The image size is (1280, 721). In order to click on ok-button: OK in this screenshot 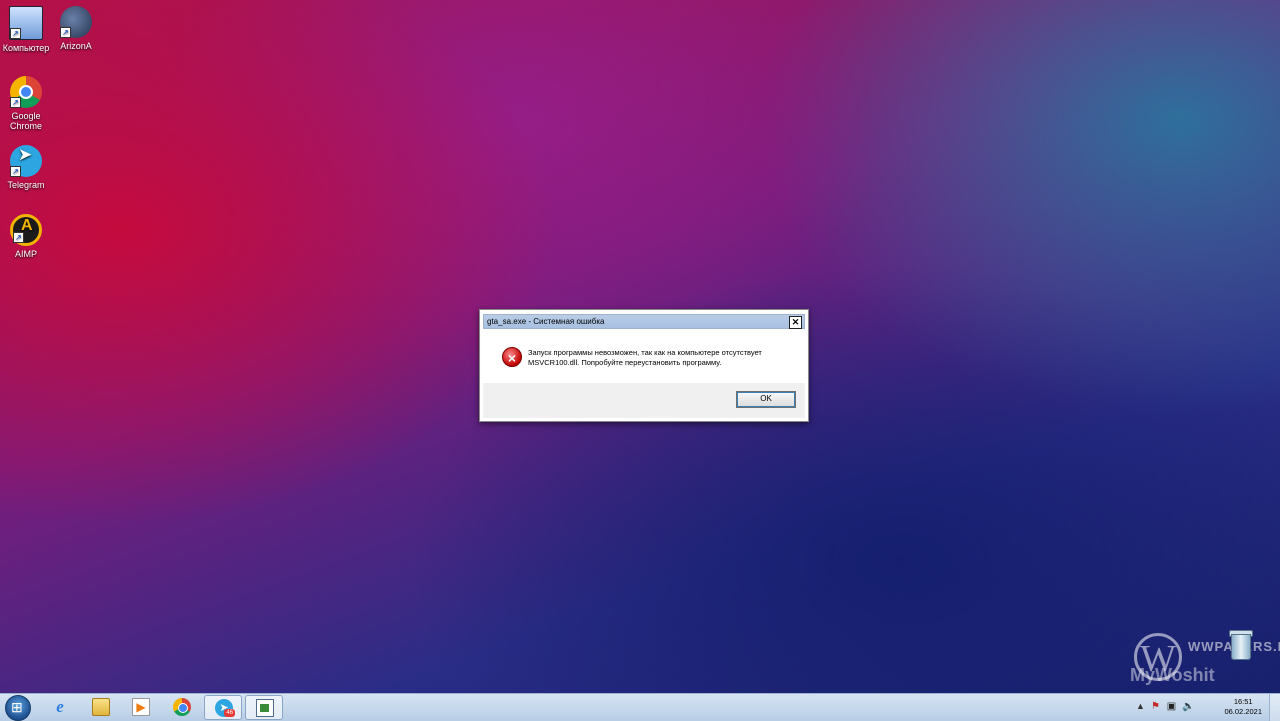, I will do `click(766, 399)`.